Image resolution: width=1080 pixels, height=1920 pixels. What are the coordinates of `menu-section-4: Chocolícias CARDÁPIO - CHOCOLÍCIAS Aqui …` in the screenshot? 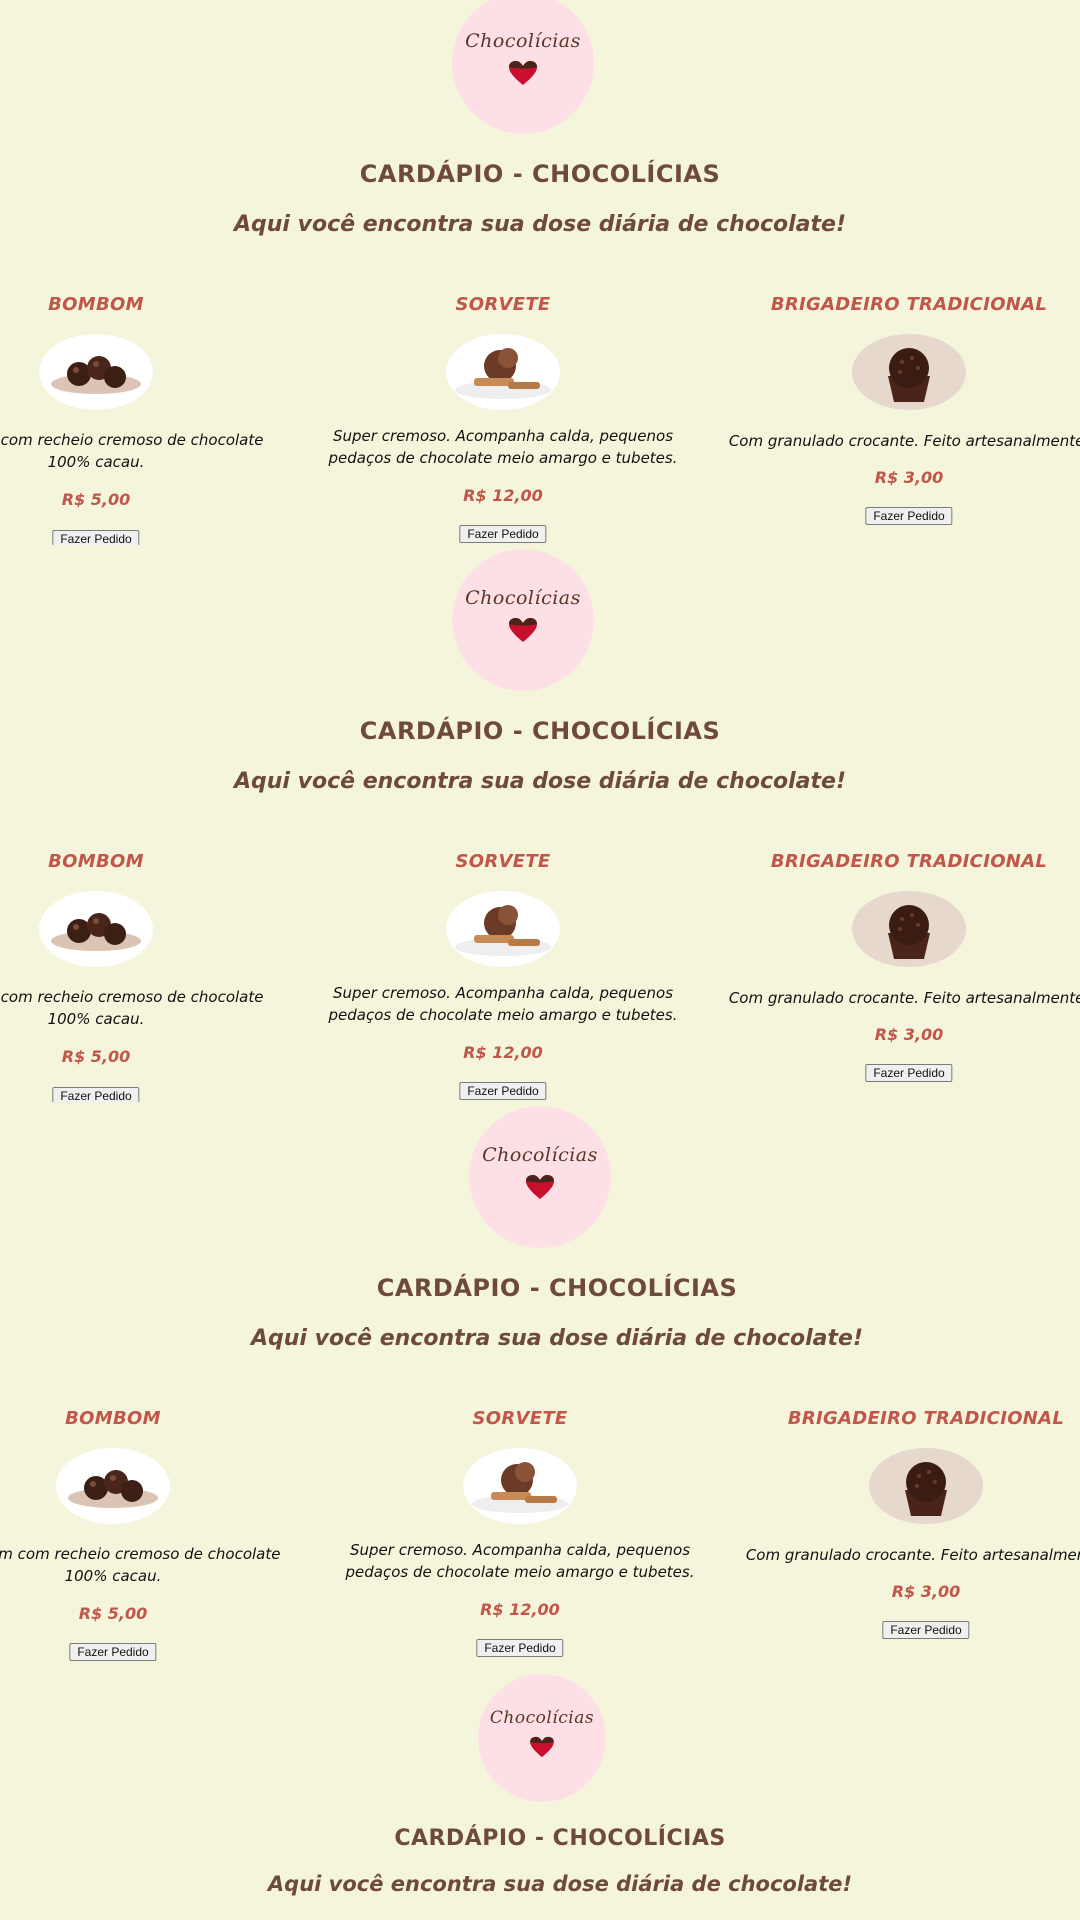 It's located at (540, 1797).